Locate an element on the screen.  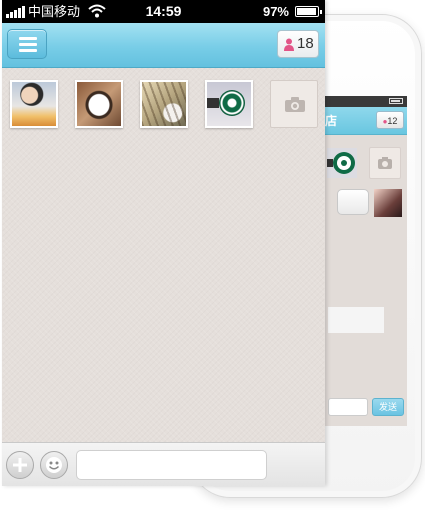
status-bar: 中国移动 14:59 97% is located at coordinates (163, 11).